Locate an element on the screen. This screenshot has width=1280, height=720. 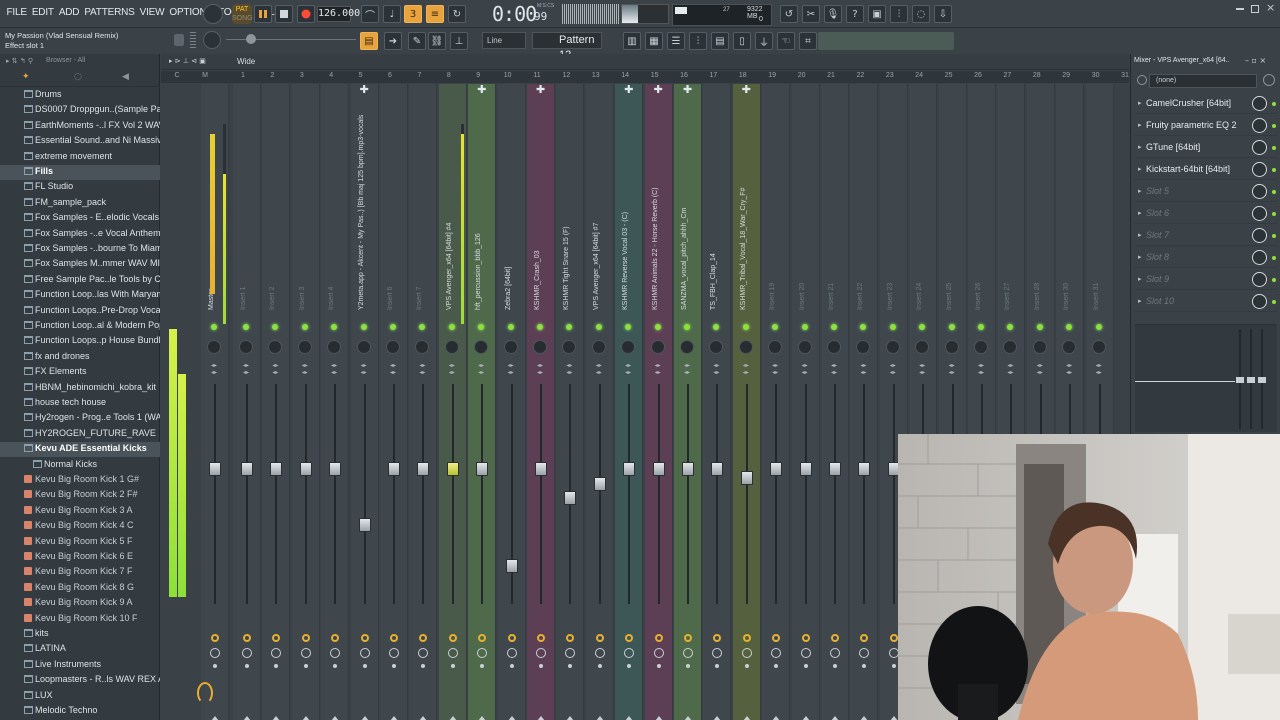
browser-file-item: Kevu Big Room Kick 4 C is located at coordinates (80, 526).